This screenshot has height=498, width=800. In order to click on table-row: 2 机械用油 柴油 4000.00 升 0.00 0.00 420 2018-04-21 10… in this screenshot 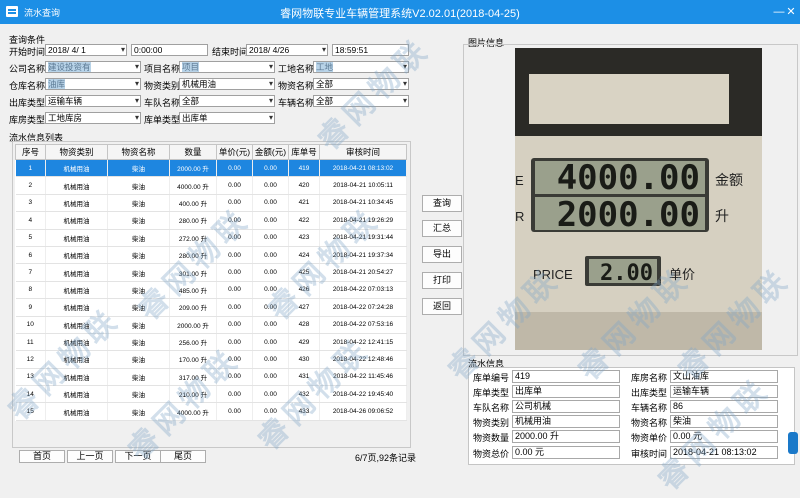, I will do `click(211, 185)`.